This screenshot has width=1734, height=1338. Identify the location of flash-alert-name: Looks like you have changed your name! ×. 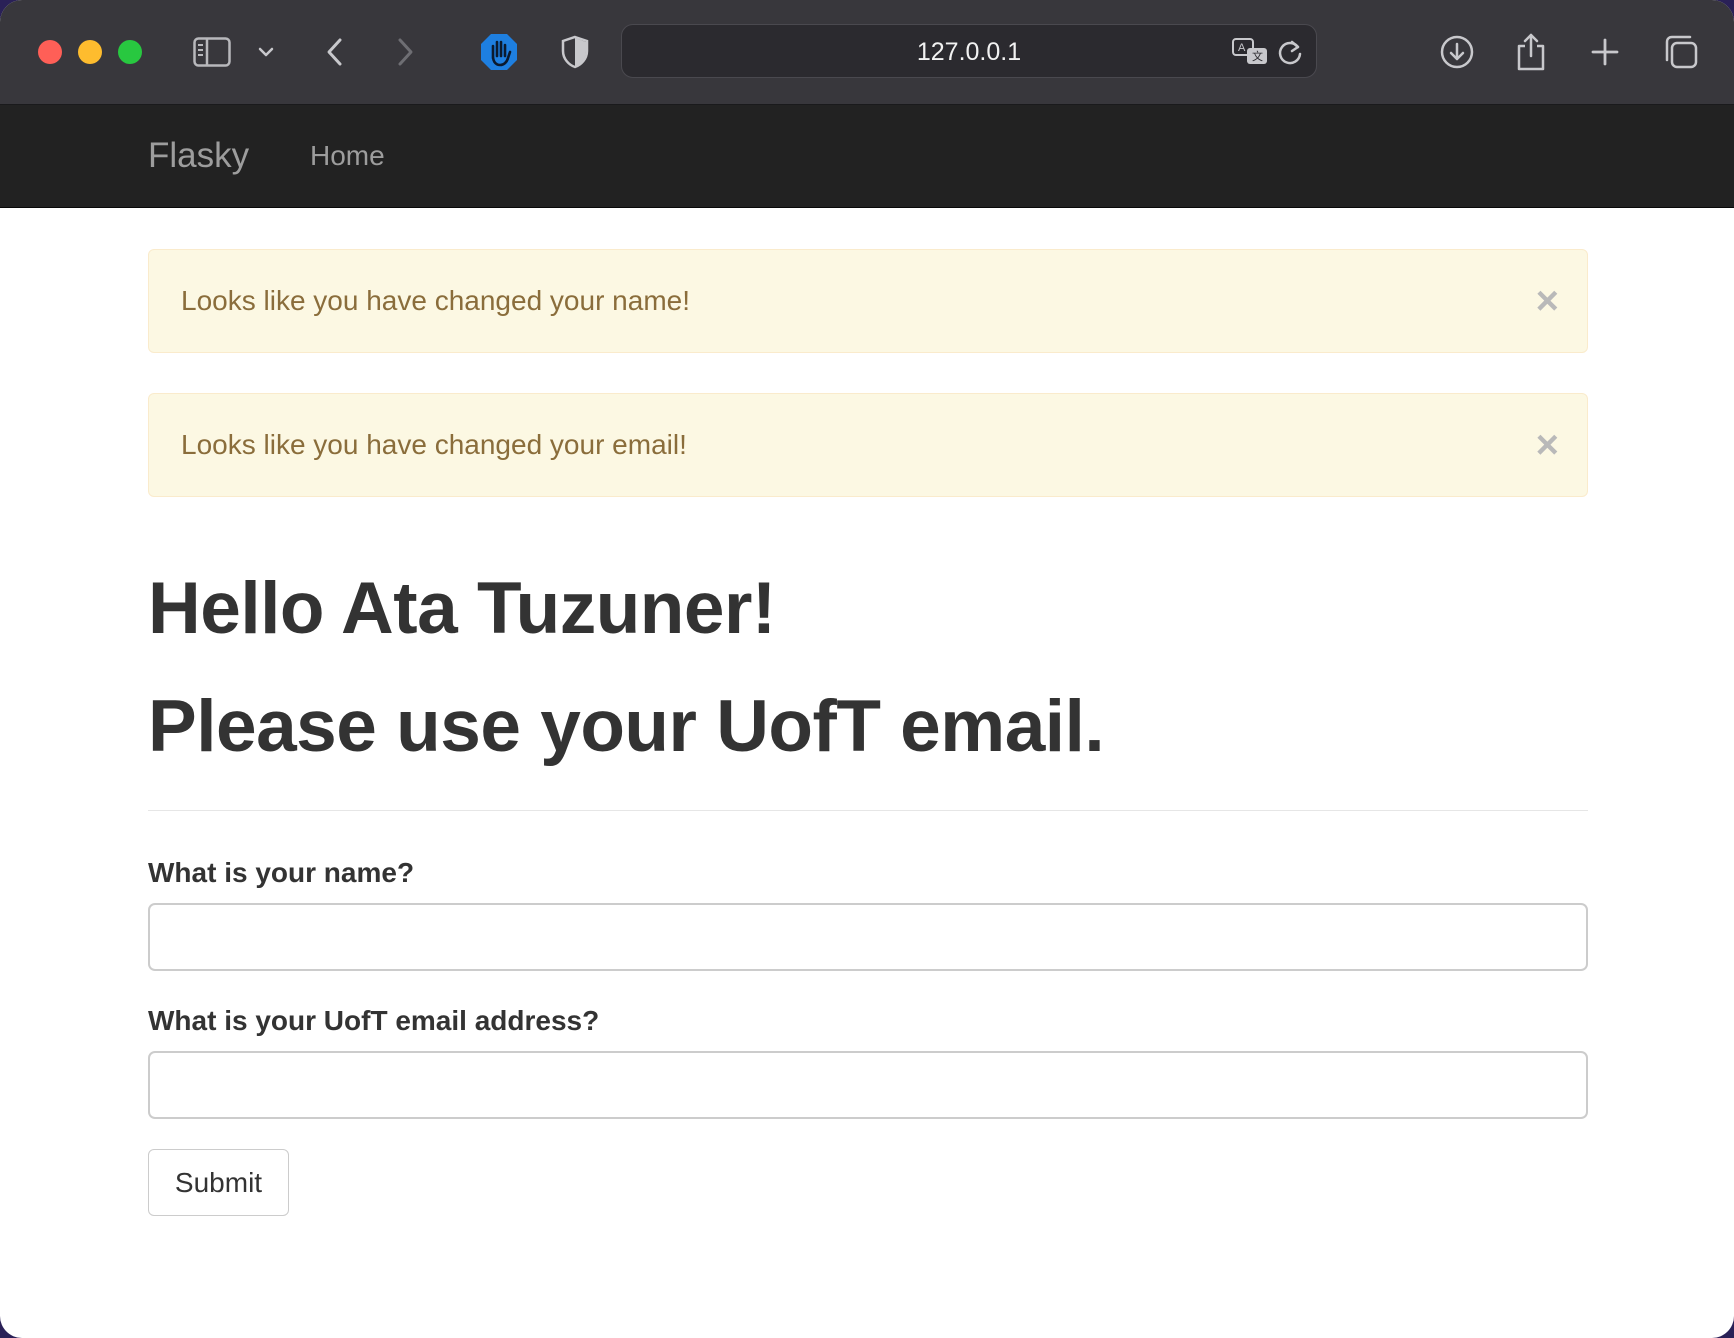
(868, 301).